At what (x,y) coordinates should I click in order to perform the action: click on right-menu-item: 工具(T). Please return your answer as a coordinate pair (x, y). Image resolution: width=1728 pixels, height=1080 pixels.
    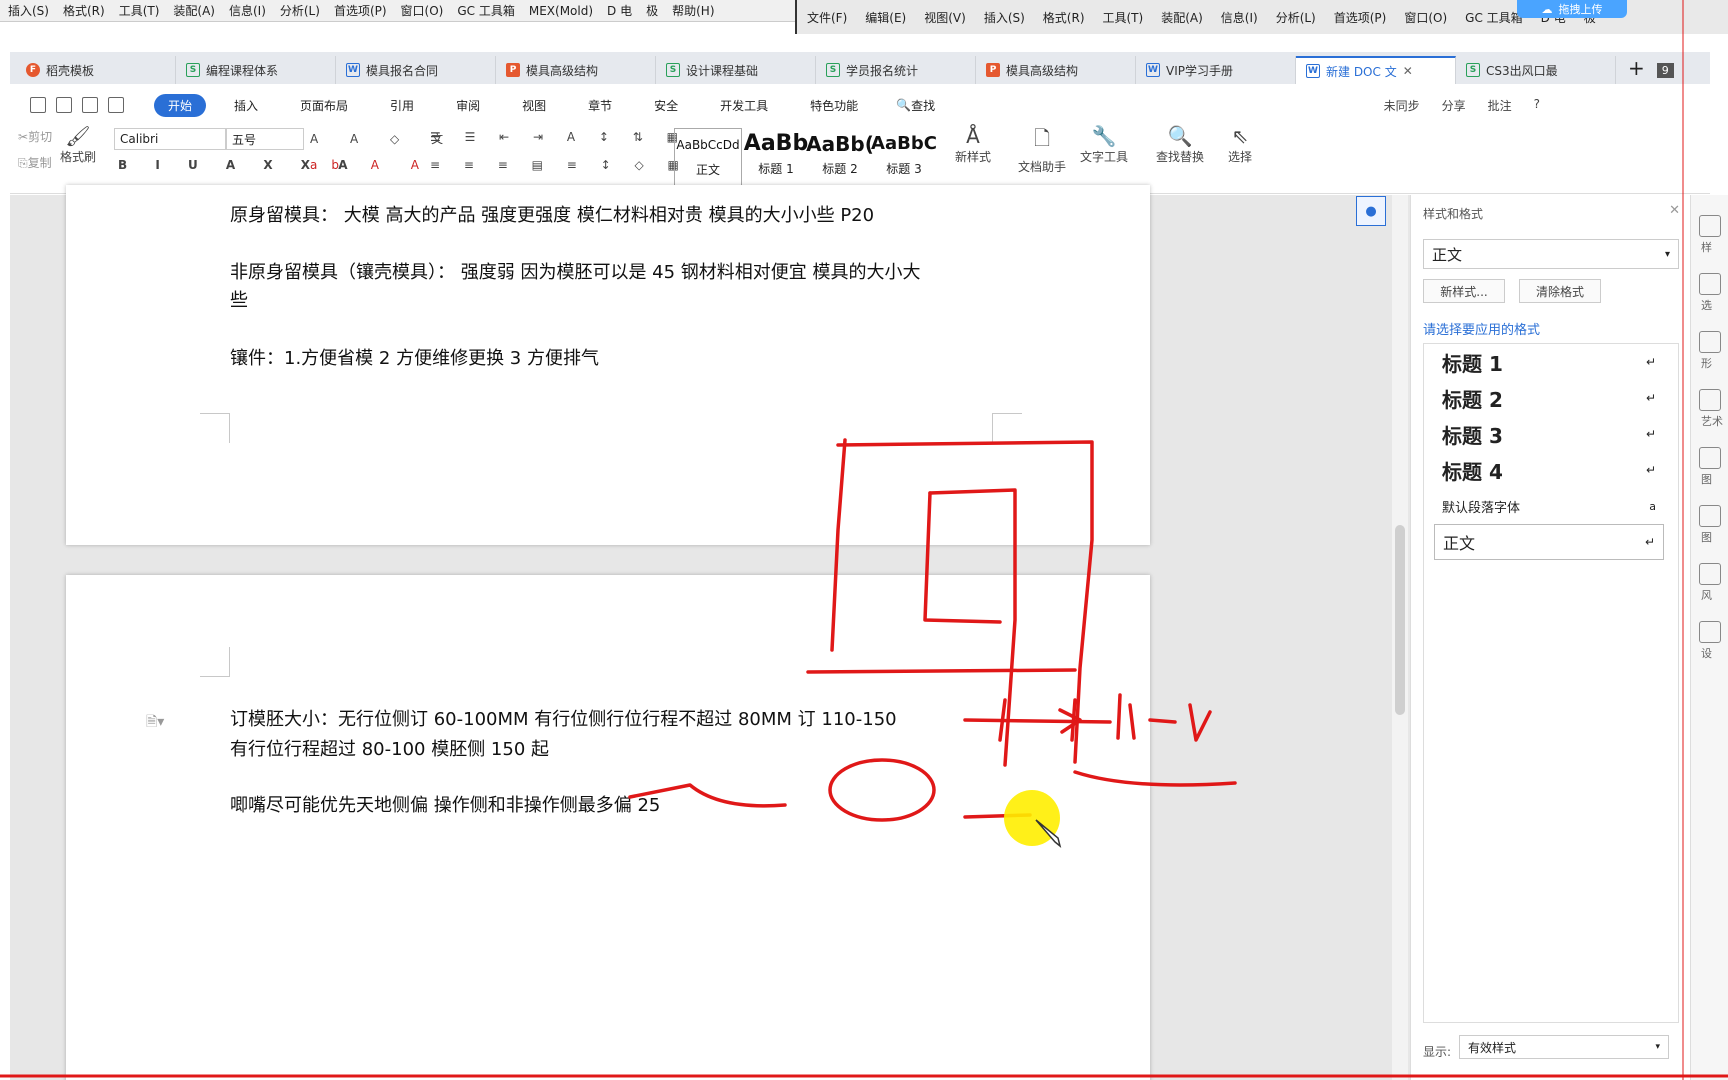
    Looking at the image, I should click on (1123, 17).